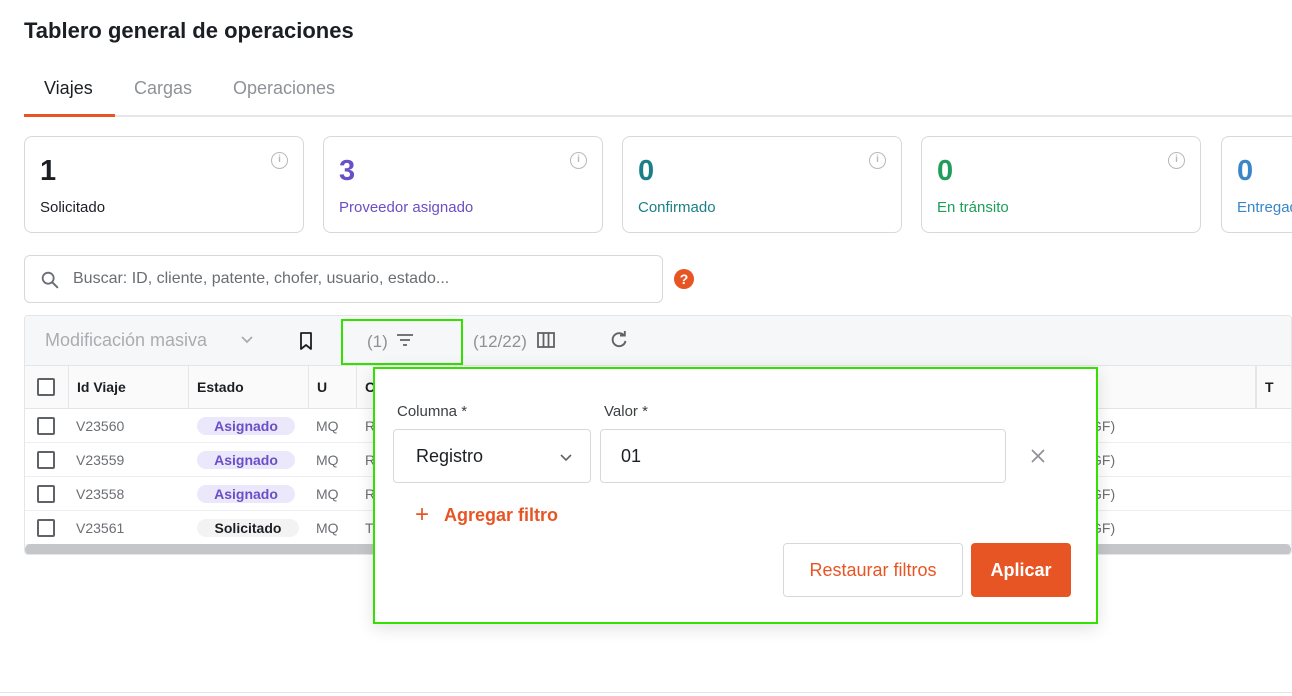  I want to click on kpi-label: Entregado, so click(1264, 207).